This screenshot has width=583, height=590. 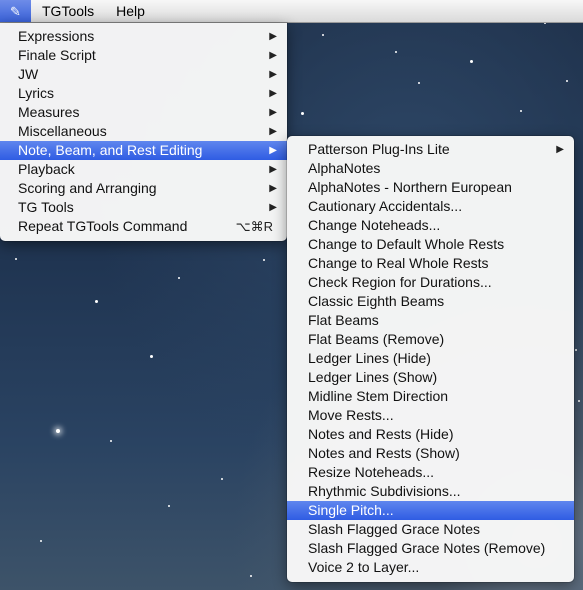 What do you see at coordinates (376, 339) in the screenshot?
I see `menu-item-label: Flat Beams (Remove)` at bounding box center [376, 339].